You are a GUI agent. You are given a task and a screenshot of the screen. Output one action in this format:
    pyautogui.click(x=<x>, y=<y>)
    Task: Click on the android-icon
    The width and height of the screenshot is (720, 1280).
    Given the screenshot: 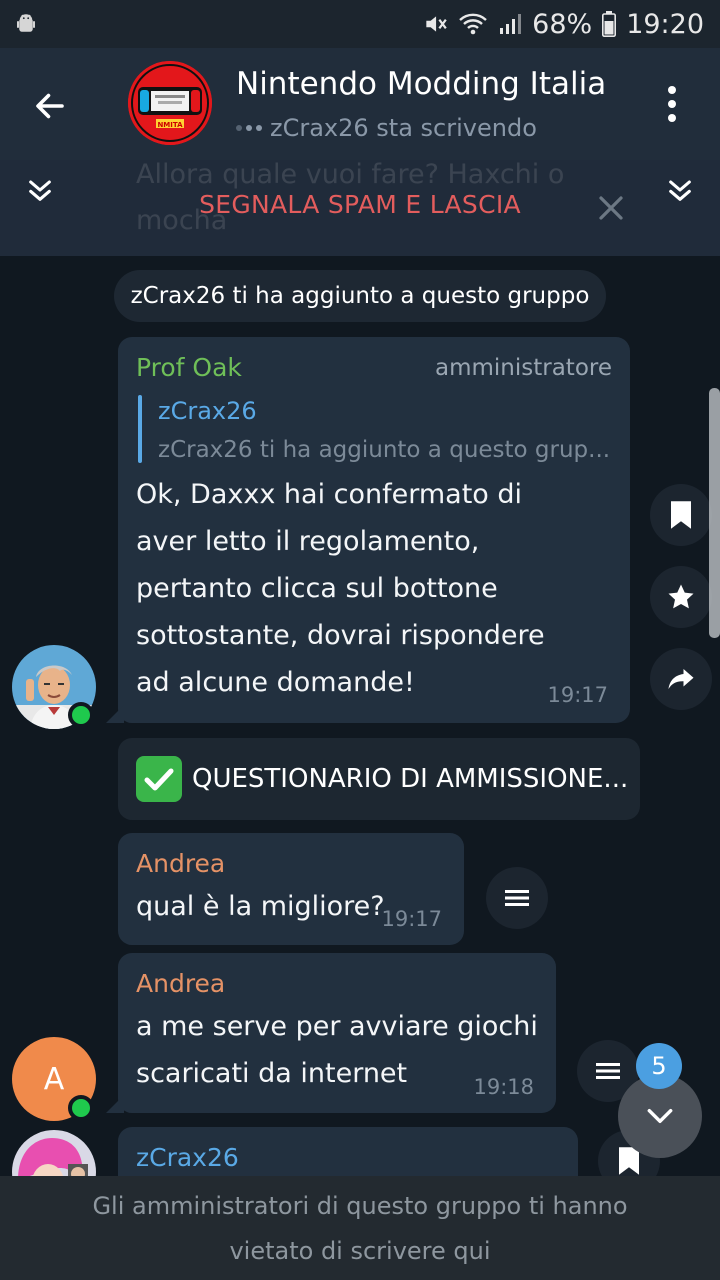 What is the action you would take?
    pyautogui.click(x=26, y=26)
    